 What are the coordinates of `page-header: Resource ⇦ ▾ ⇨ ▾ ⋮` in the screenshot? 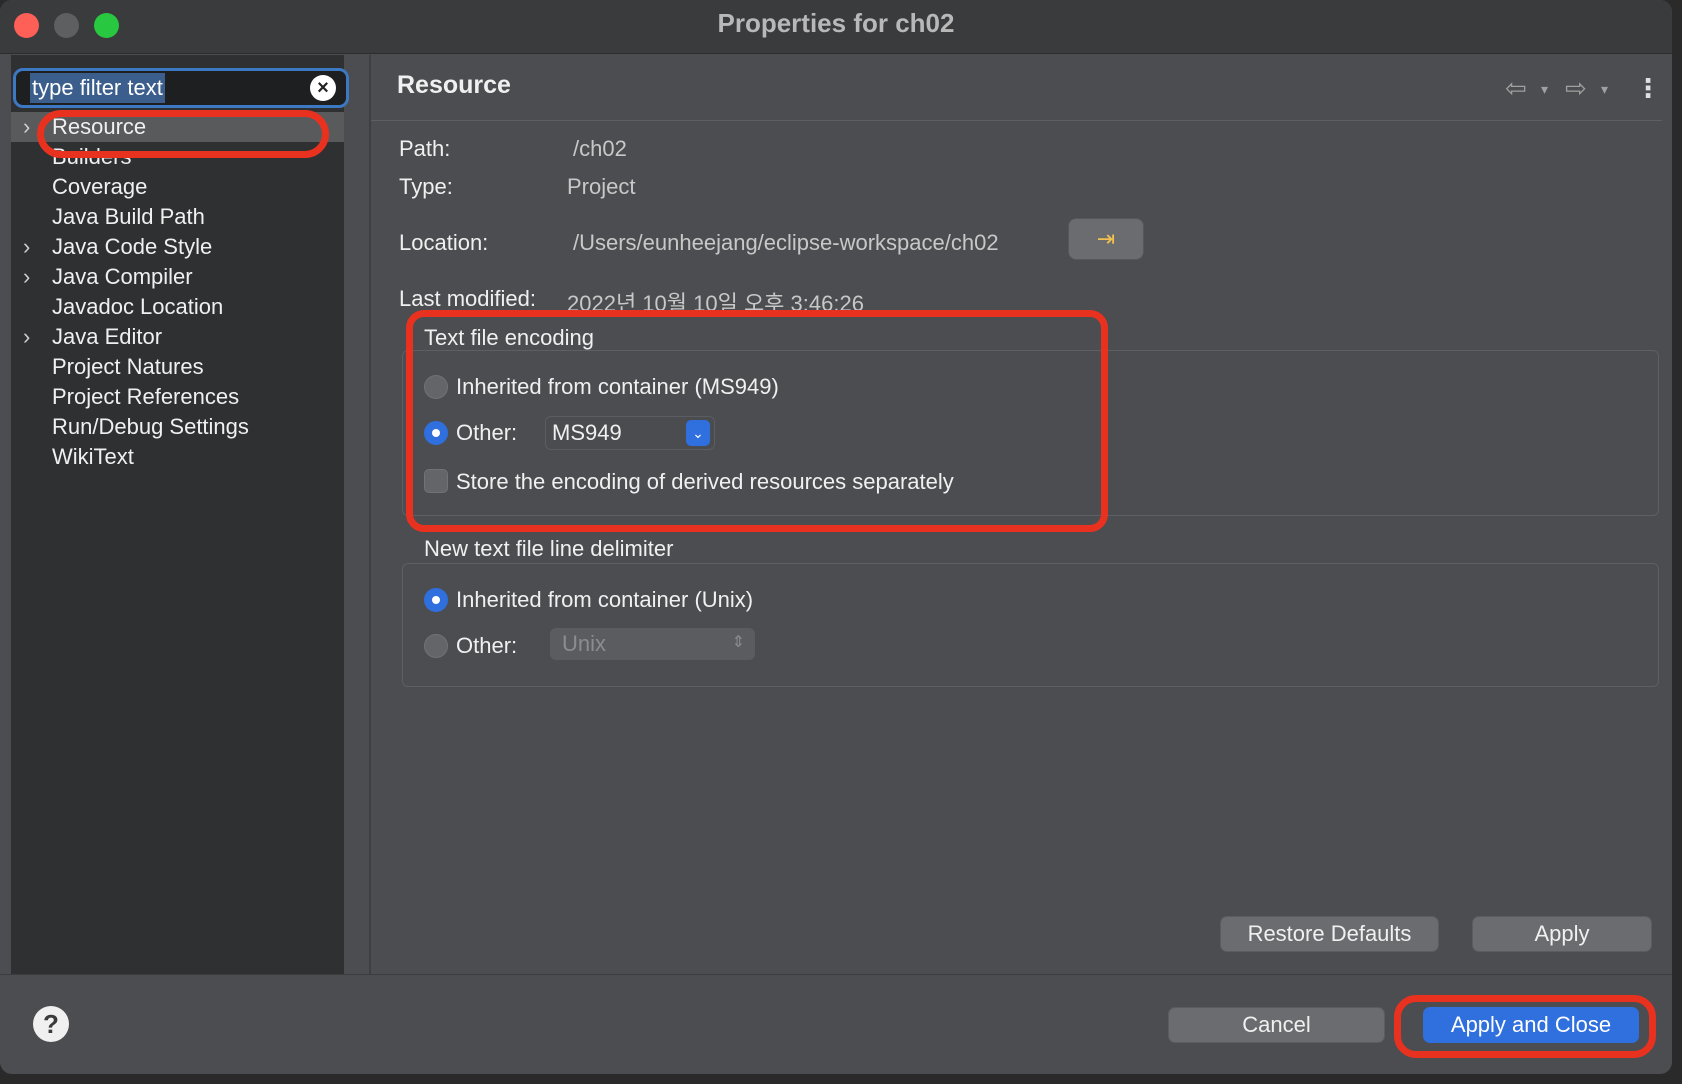 It's located at (1016, 88).